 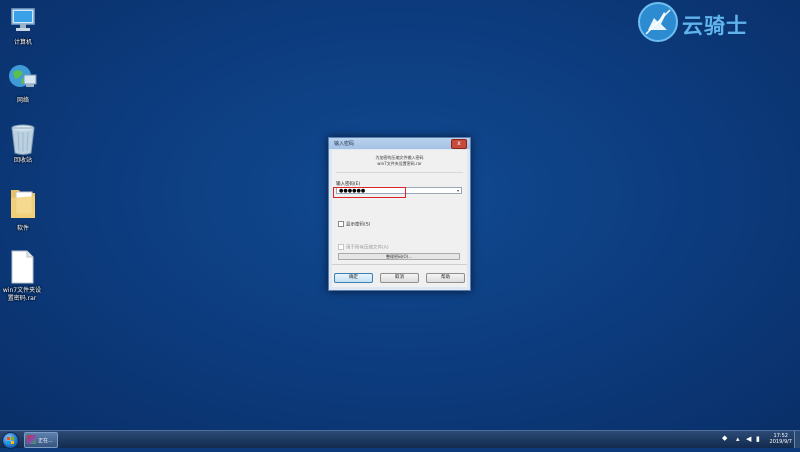 What do you see at coordinates (22, 267) in the screenshot?
I see `rar-file-icon` at bounding box center [22, 267].